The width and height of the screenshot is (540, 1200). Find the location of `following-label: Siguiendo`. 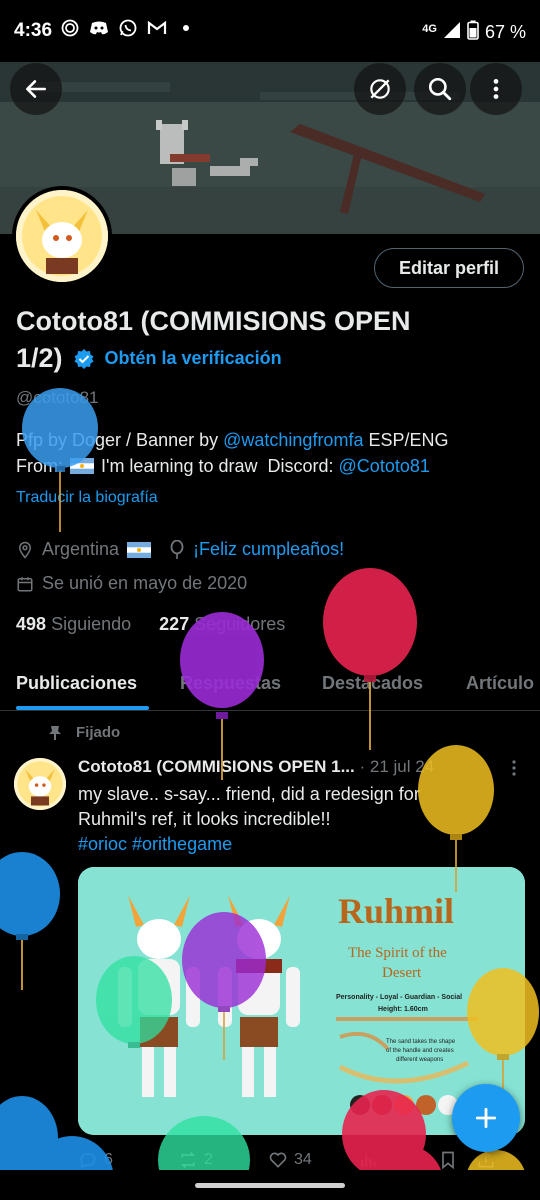

following-label: Siguiendo is located at coordinates (91, 624).